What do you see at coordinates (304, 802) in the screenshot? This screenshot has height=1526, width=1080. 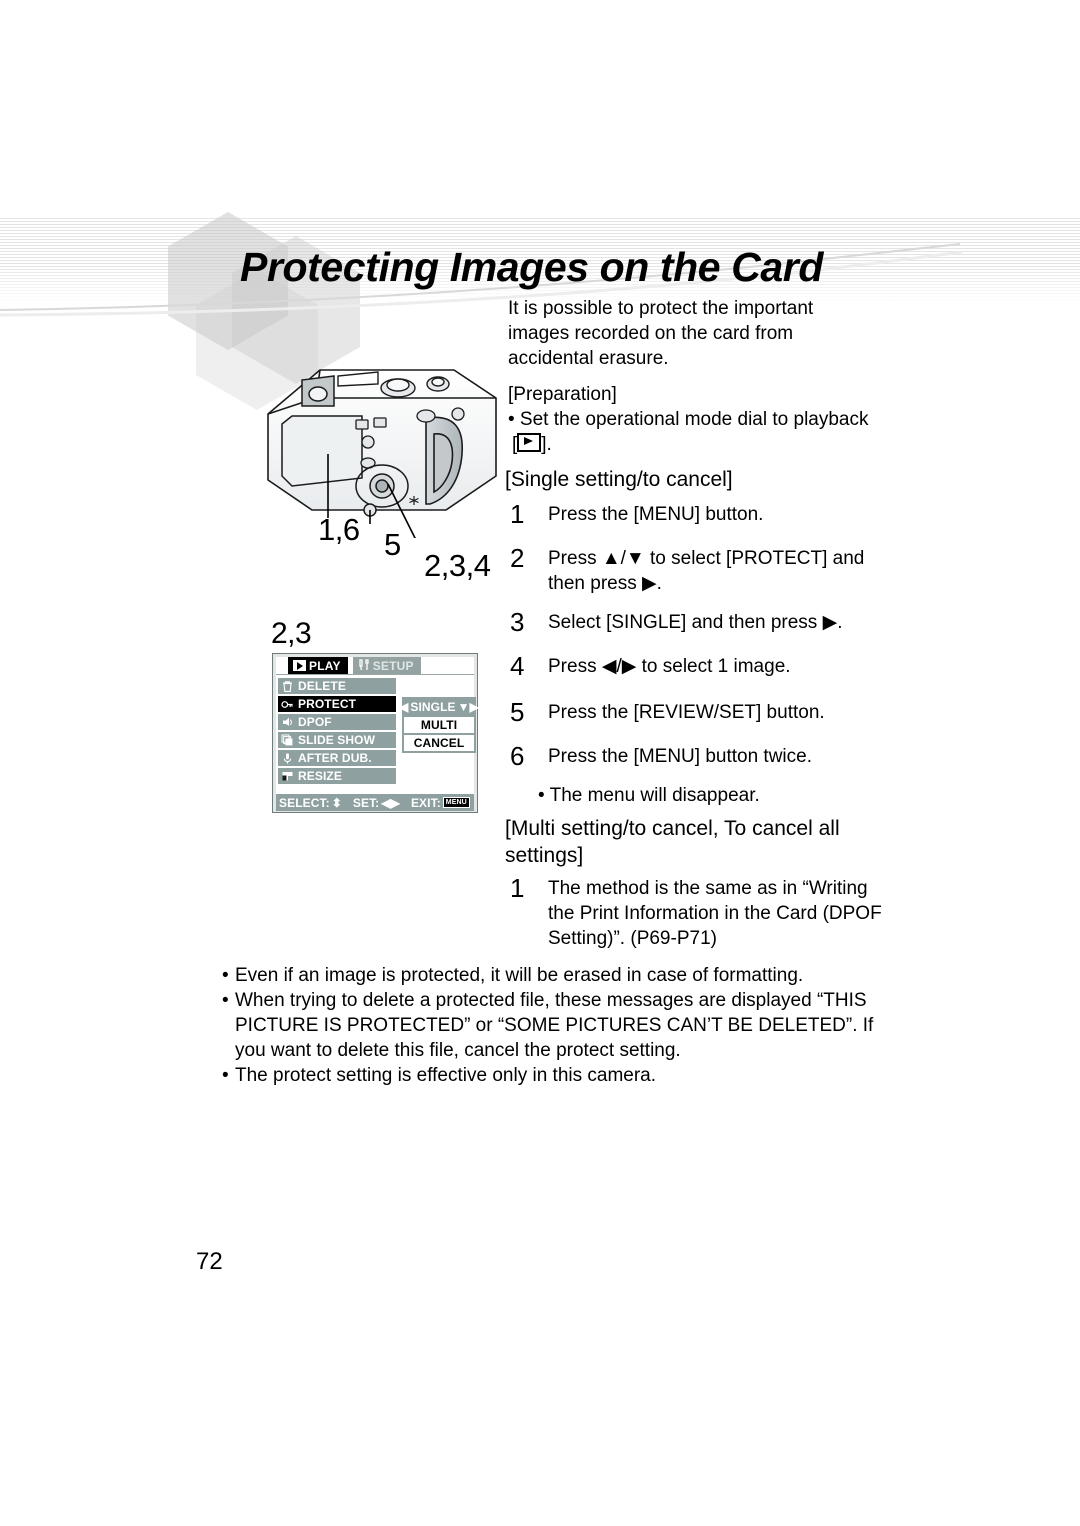 I see `status-select-label: SELECT:` at bounding box center [304, 802].